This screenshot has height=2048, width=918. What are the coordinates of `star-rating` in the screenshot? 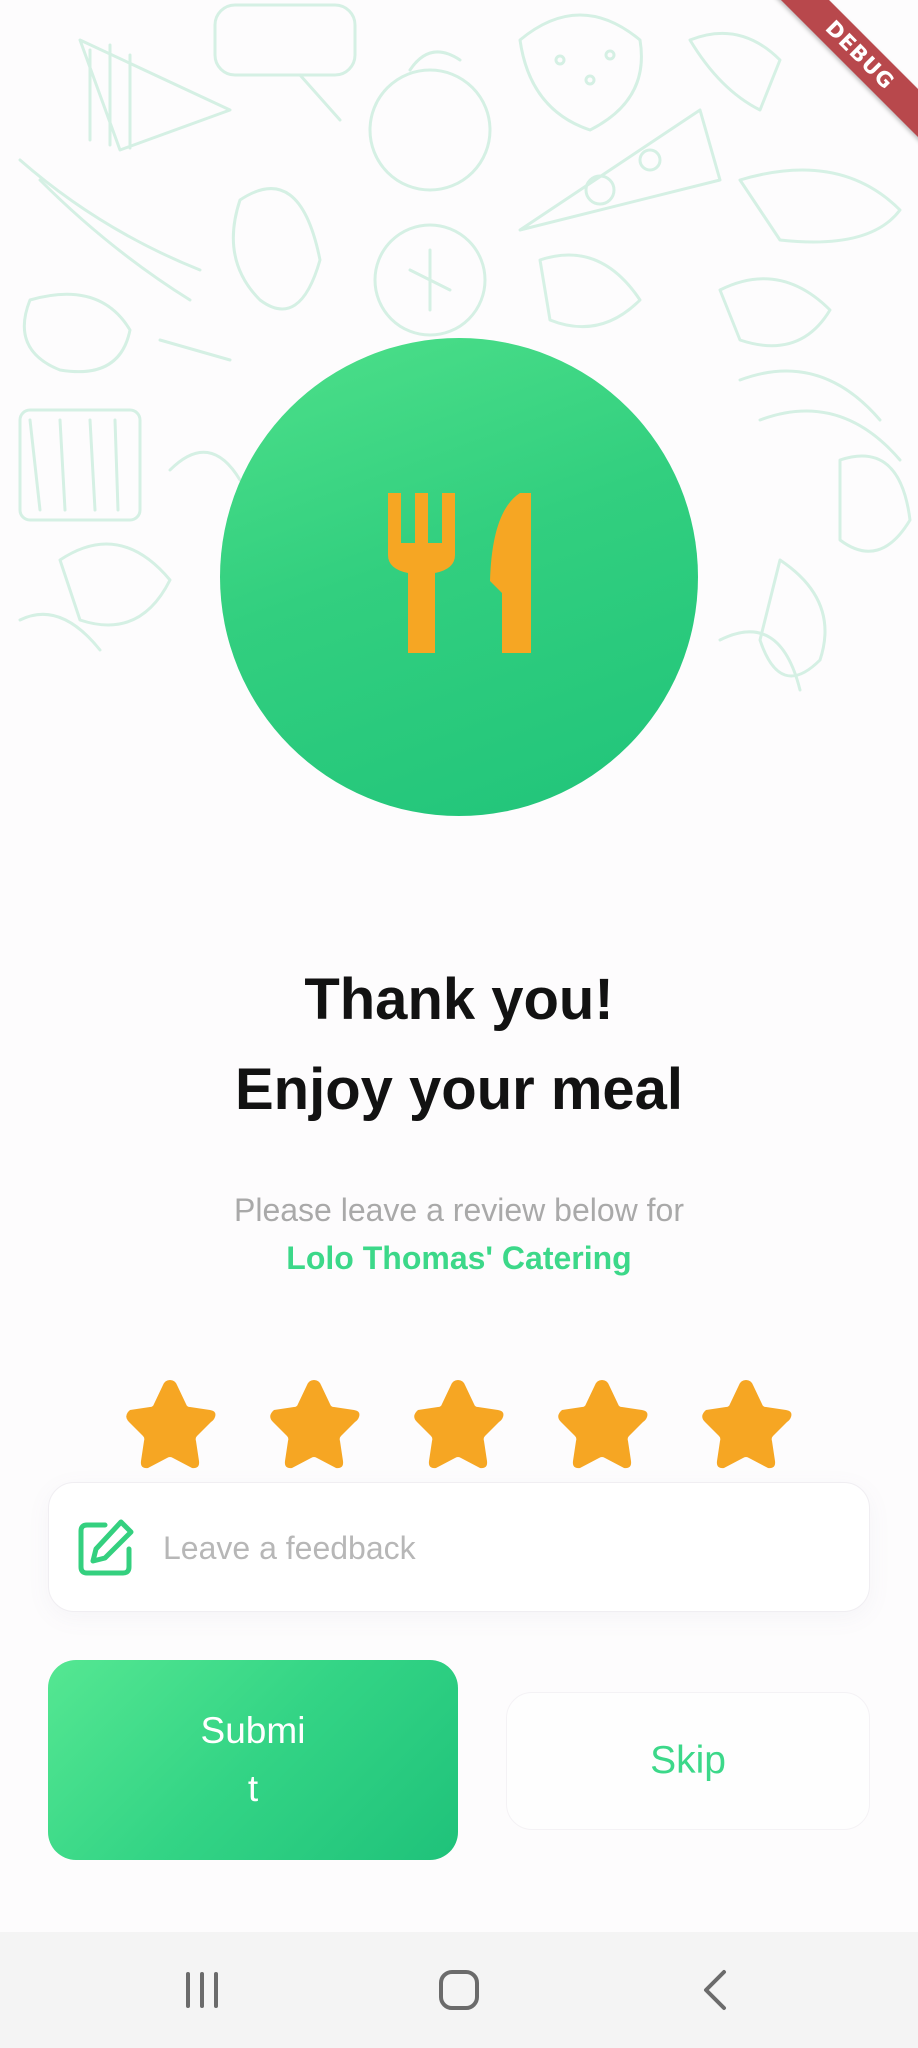 It's located at (460, 1424).